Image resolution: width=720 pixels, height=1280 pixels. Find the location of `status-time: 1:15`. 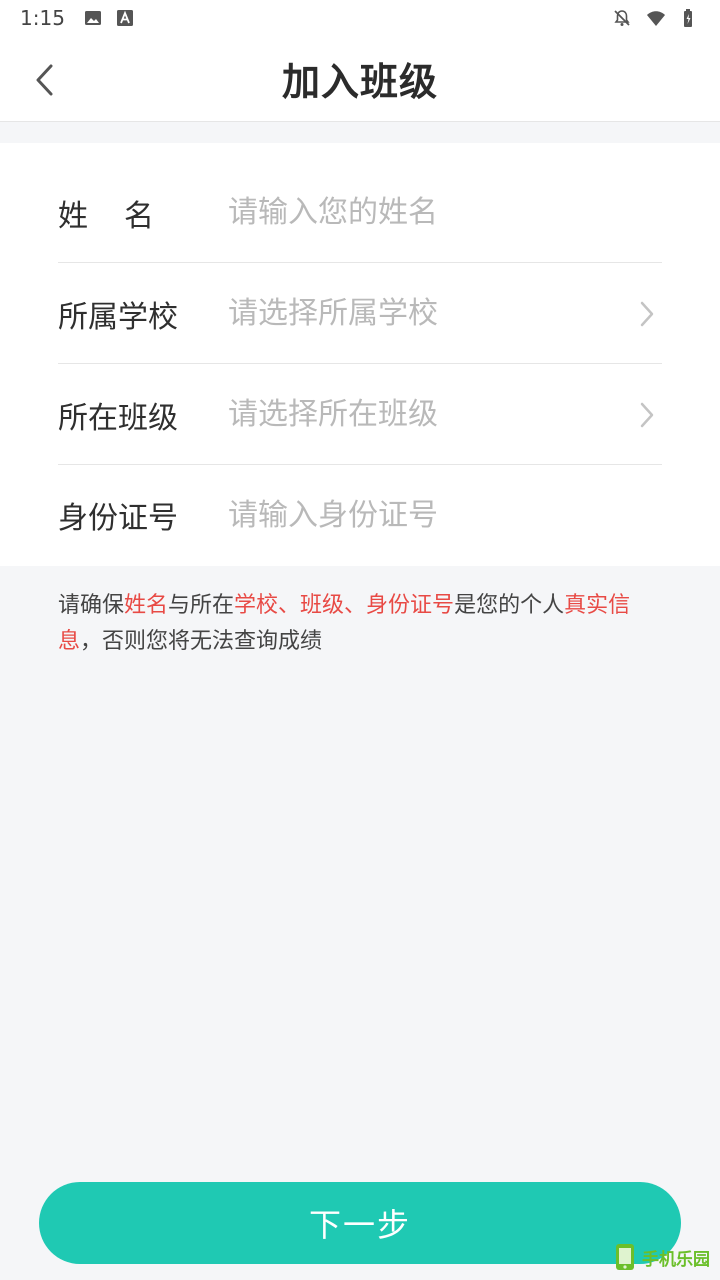

status-time: 1:15 is located at coordinates (42, 18).